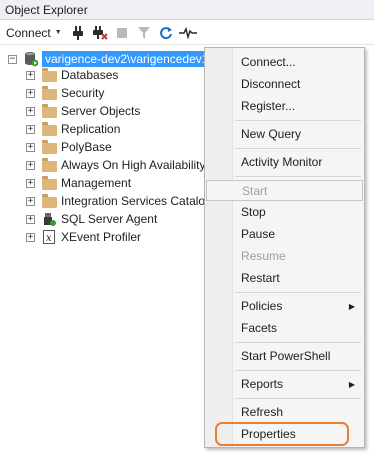  Describe the element at coordinates (253, 212) in the screenshot. I see `menu-item-label: Stop` at that location.